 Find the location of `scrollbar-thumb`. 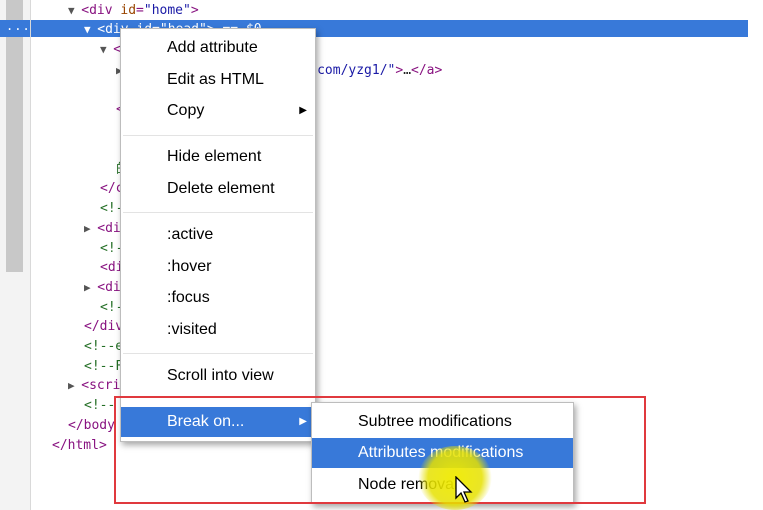

scrollbar-thumb is located at coordinates (14, 136).